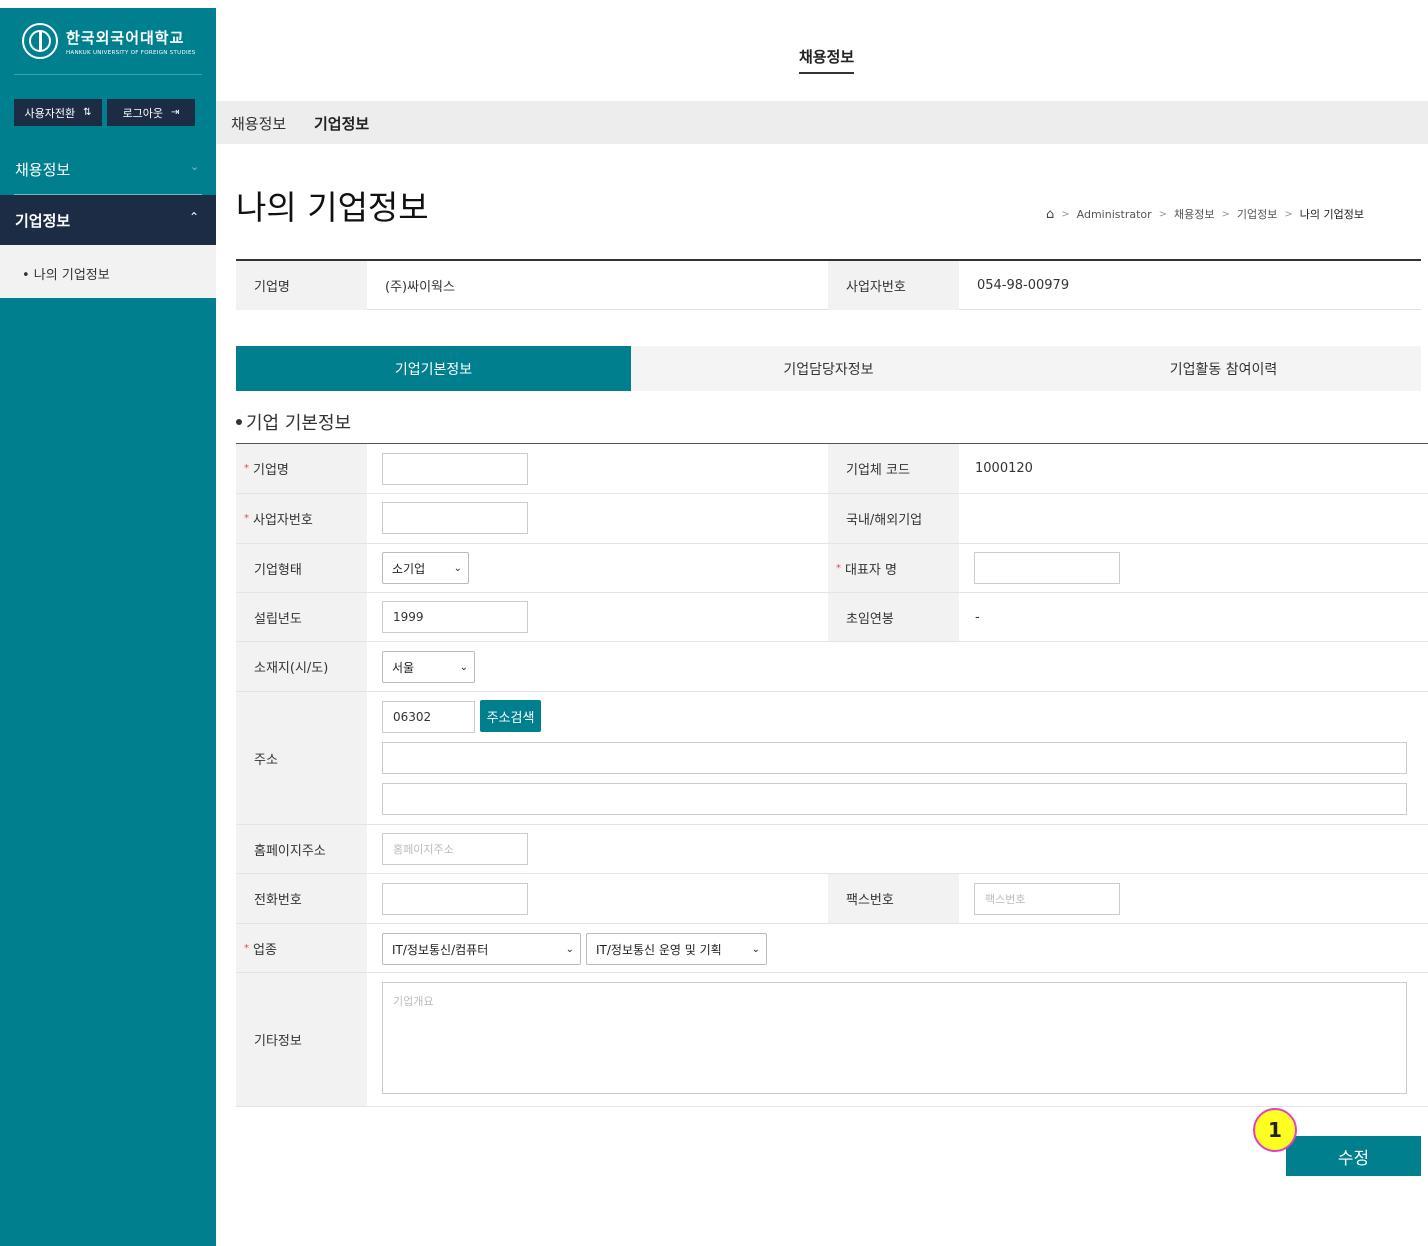  I want to click on company-code-value: 1000120, so click(1004, 468).